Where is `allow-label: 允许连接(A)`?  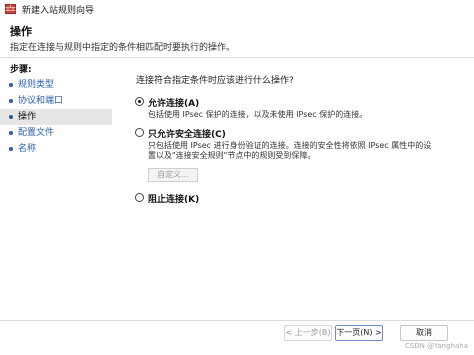
allow-label: 允许连接(A) is located at coordinates (173, 102).